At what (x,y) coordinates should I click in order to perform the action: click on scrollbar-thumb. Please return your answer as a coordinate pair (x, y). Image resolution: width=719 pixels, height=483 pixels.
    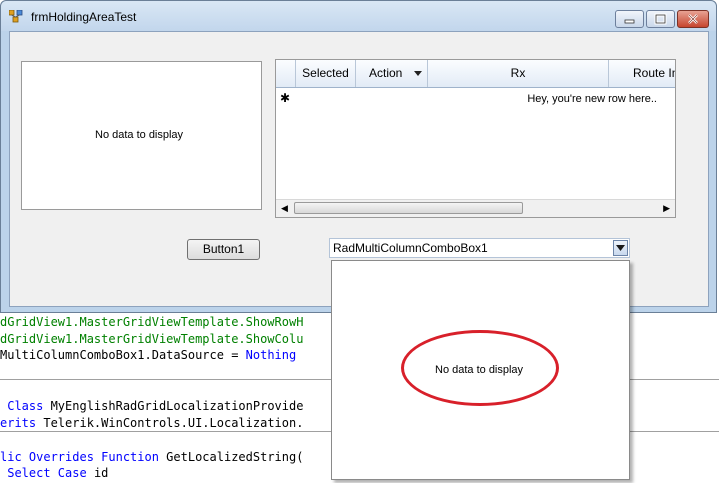
    Looking at the image, I should click on (408, 208).